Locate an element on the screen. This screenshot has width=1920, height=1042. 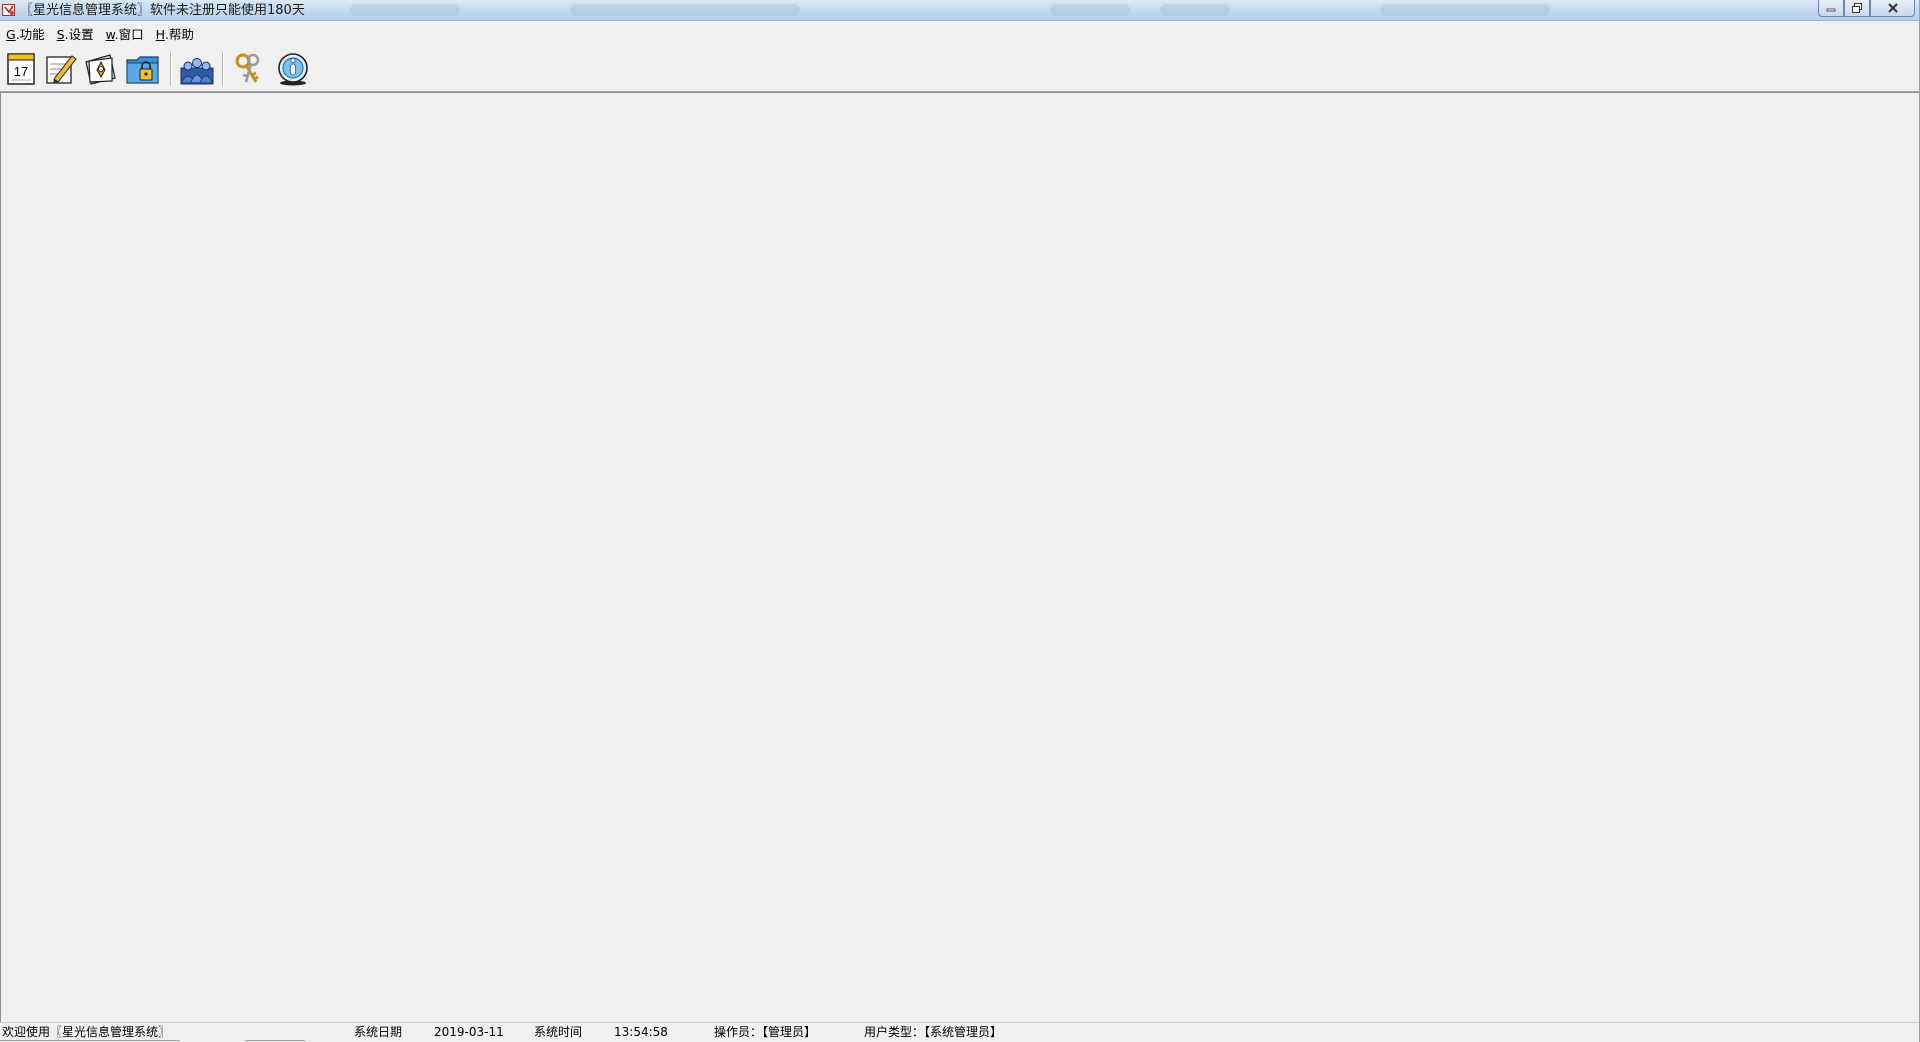
menu-function-label: .功能 is located at coordinates (30, 34).